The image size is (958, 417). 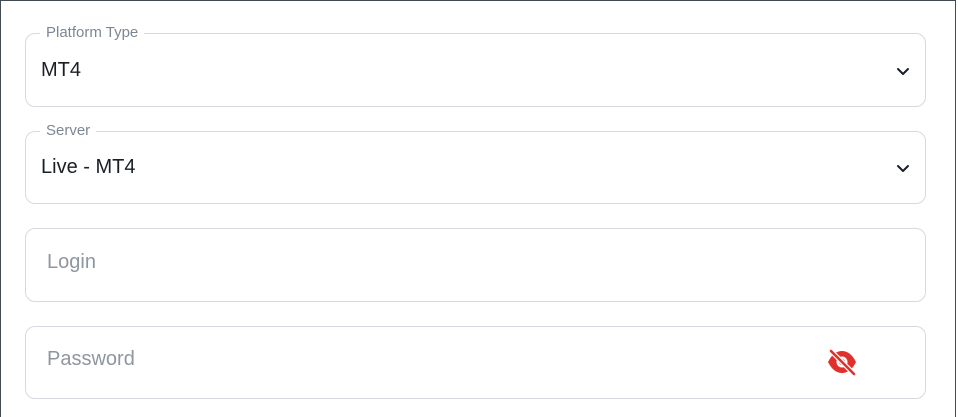 I want to click on eye-slash-icon, so click(x=842, y=362).